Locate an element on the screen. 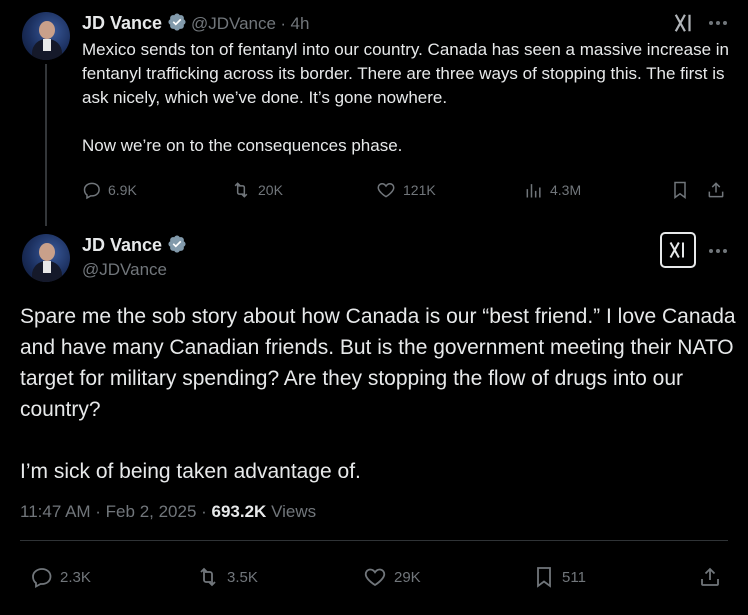 The image size is (748, 615). repost-button: 3.5K is located at coordinates (226, 577).